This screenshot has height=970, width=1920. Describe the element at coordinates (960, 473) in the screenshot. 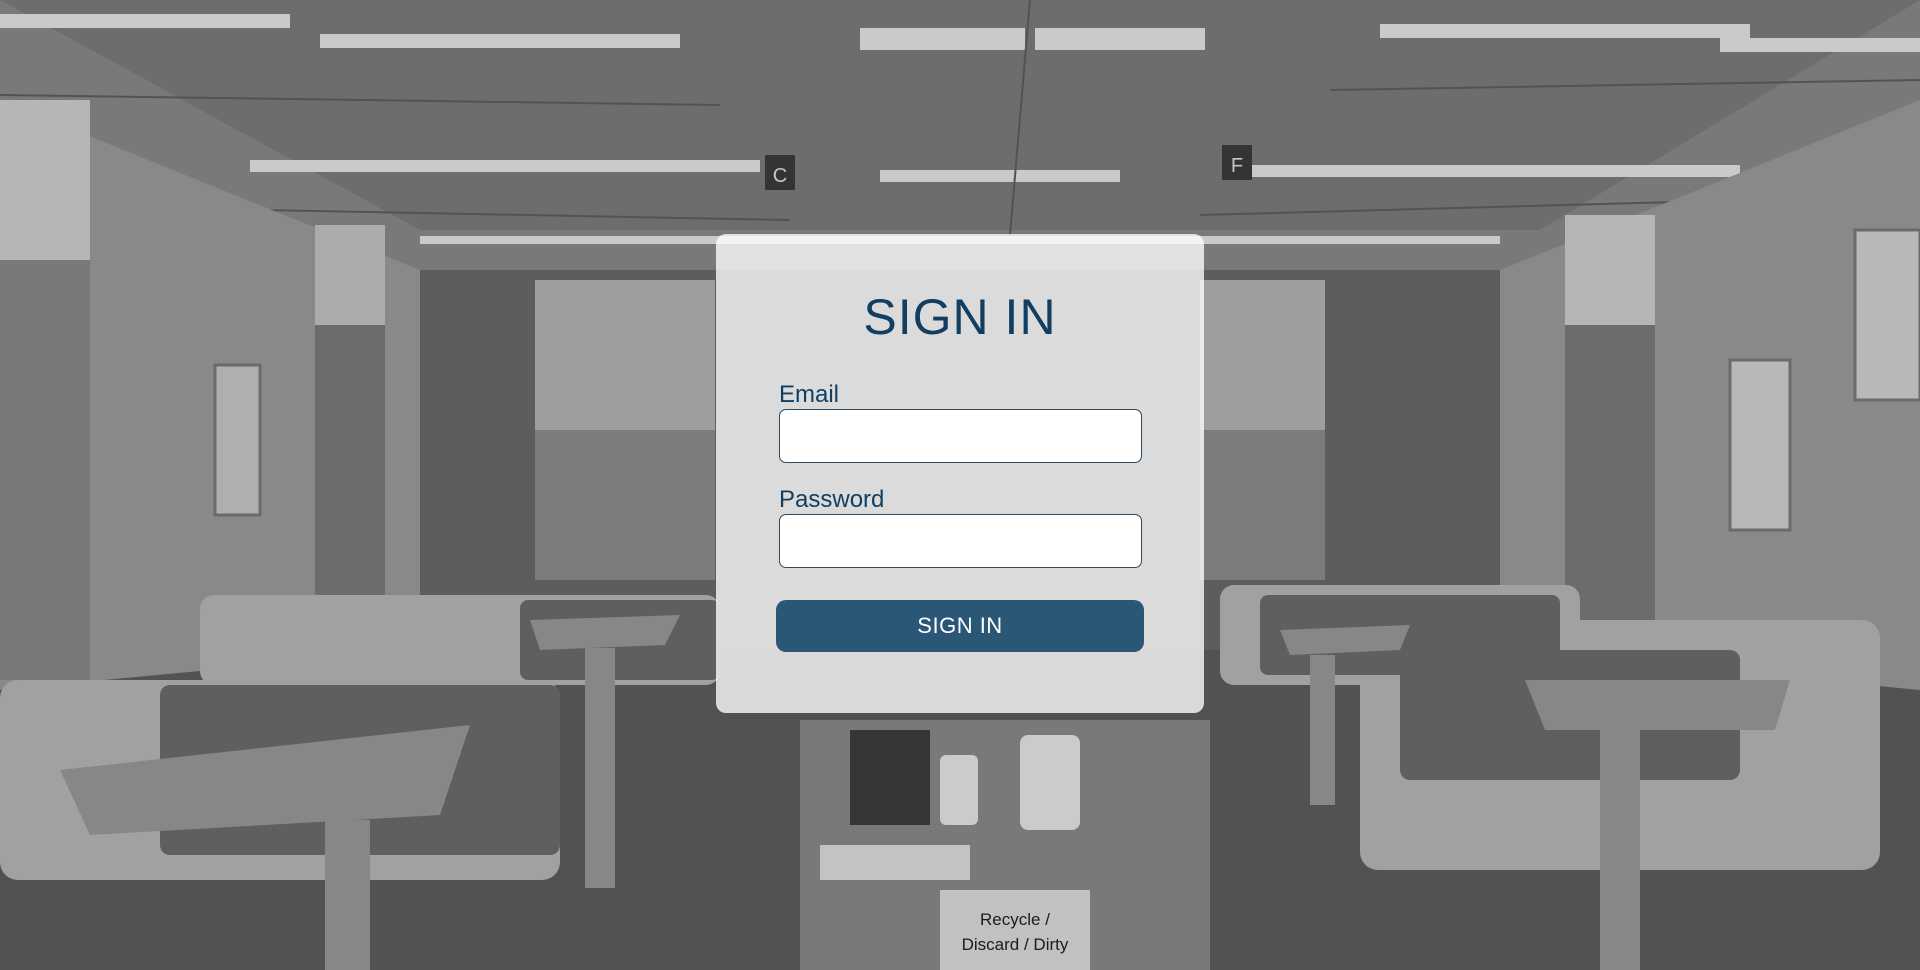

I see `sign-in-card: SIGN IN Email Password SIGN IN` at that location.